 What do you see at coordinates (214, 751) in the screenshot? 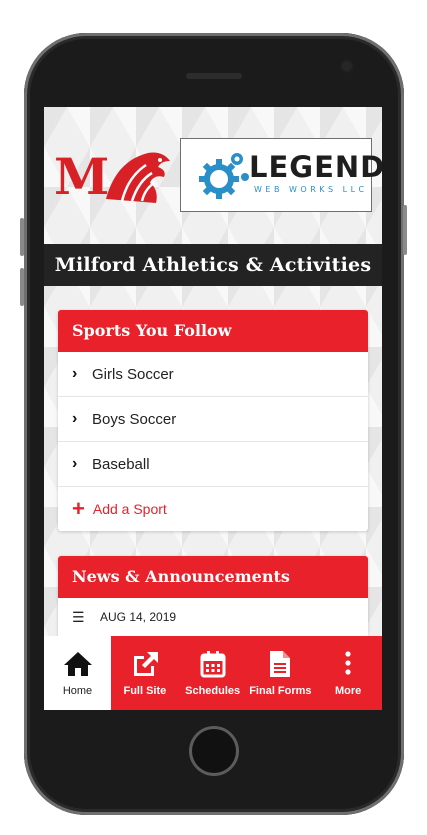
I see `home-hardware-button` at bounding box center [214, 751].